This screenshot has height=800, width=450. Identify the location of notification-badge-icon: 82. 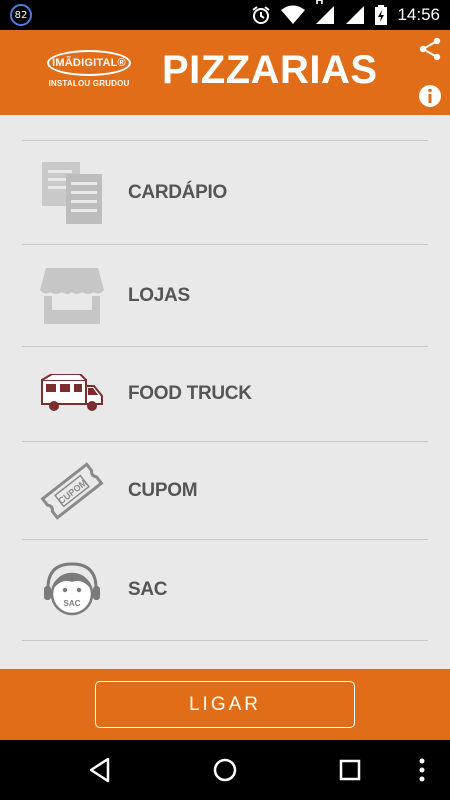
(21, 15).